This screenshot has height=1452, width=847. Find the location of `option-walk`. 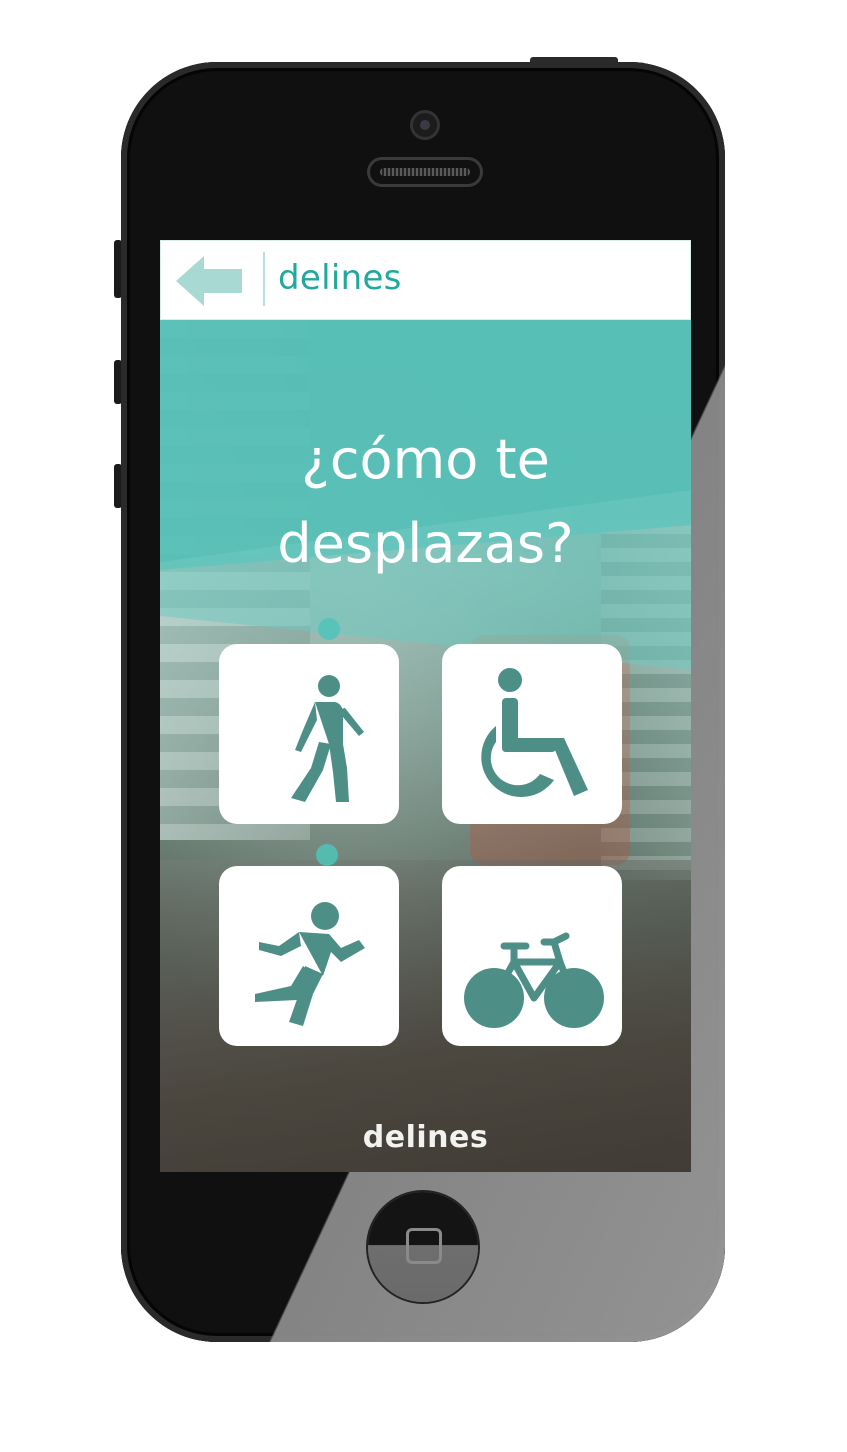

option-walk is located at coordinates (309, 734).